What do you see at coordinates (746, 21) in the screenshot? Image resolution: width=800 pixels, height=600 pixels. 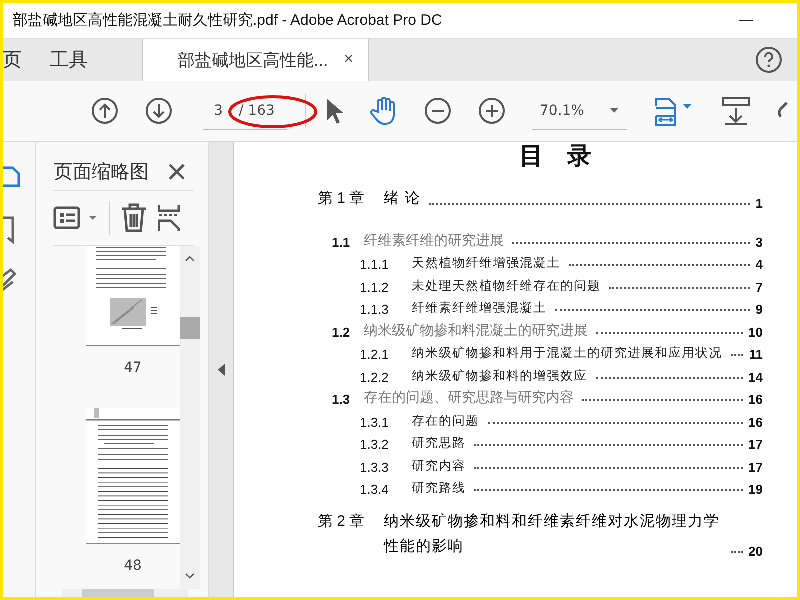 I see `minimize-icon` at bounding box center [746, 21].